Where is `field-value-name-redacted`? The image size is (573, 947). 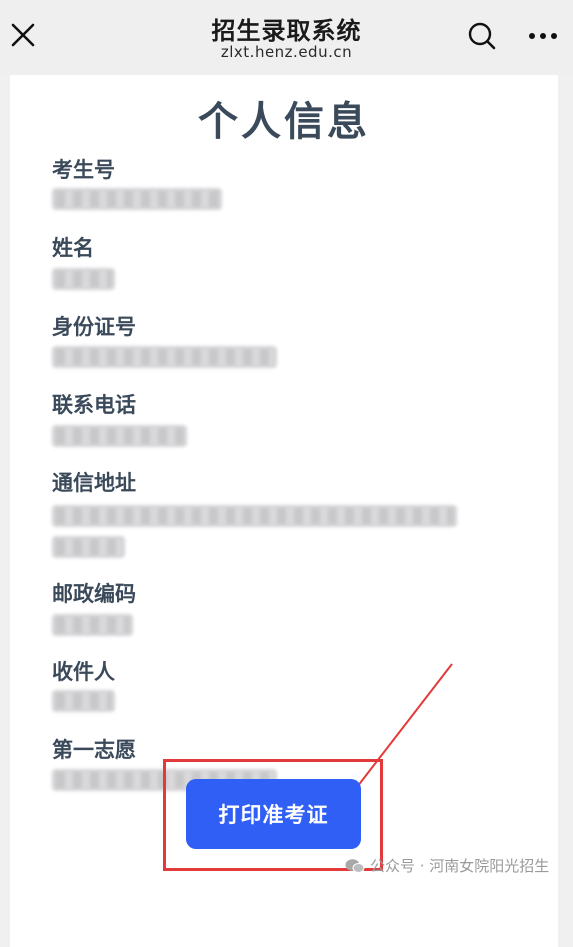
field-value-name-redacted is located at coordinates (83, 279).